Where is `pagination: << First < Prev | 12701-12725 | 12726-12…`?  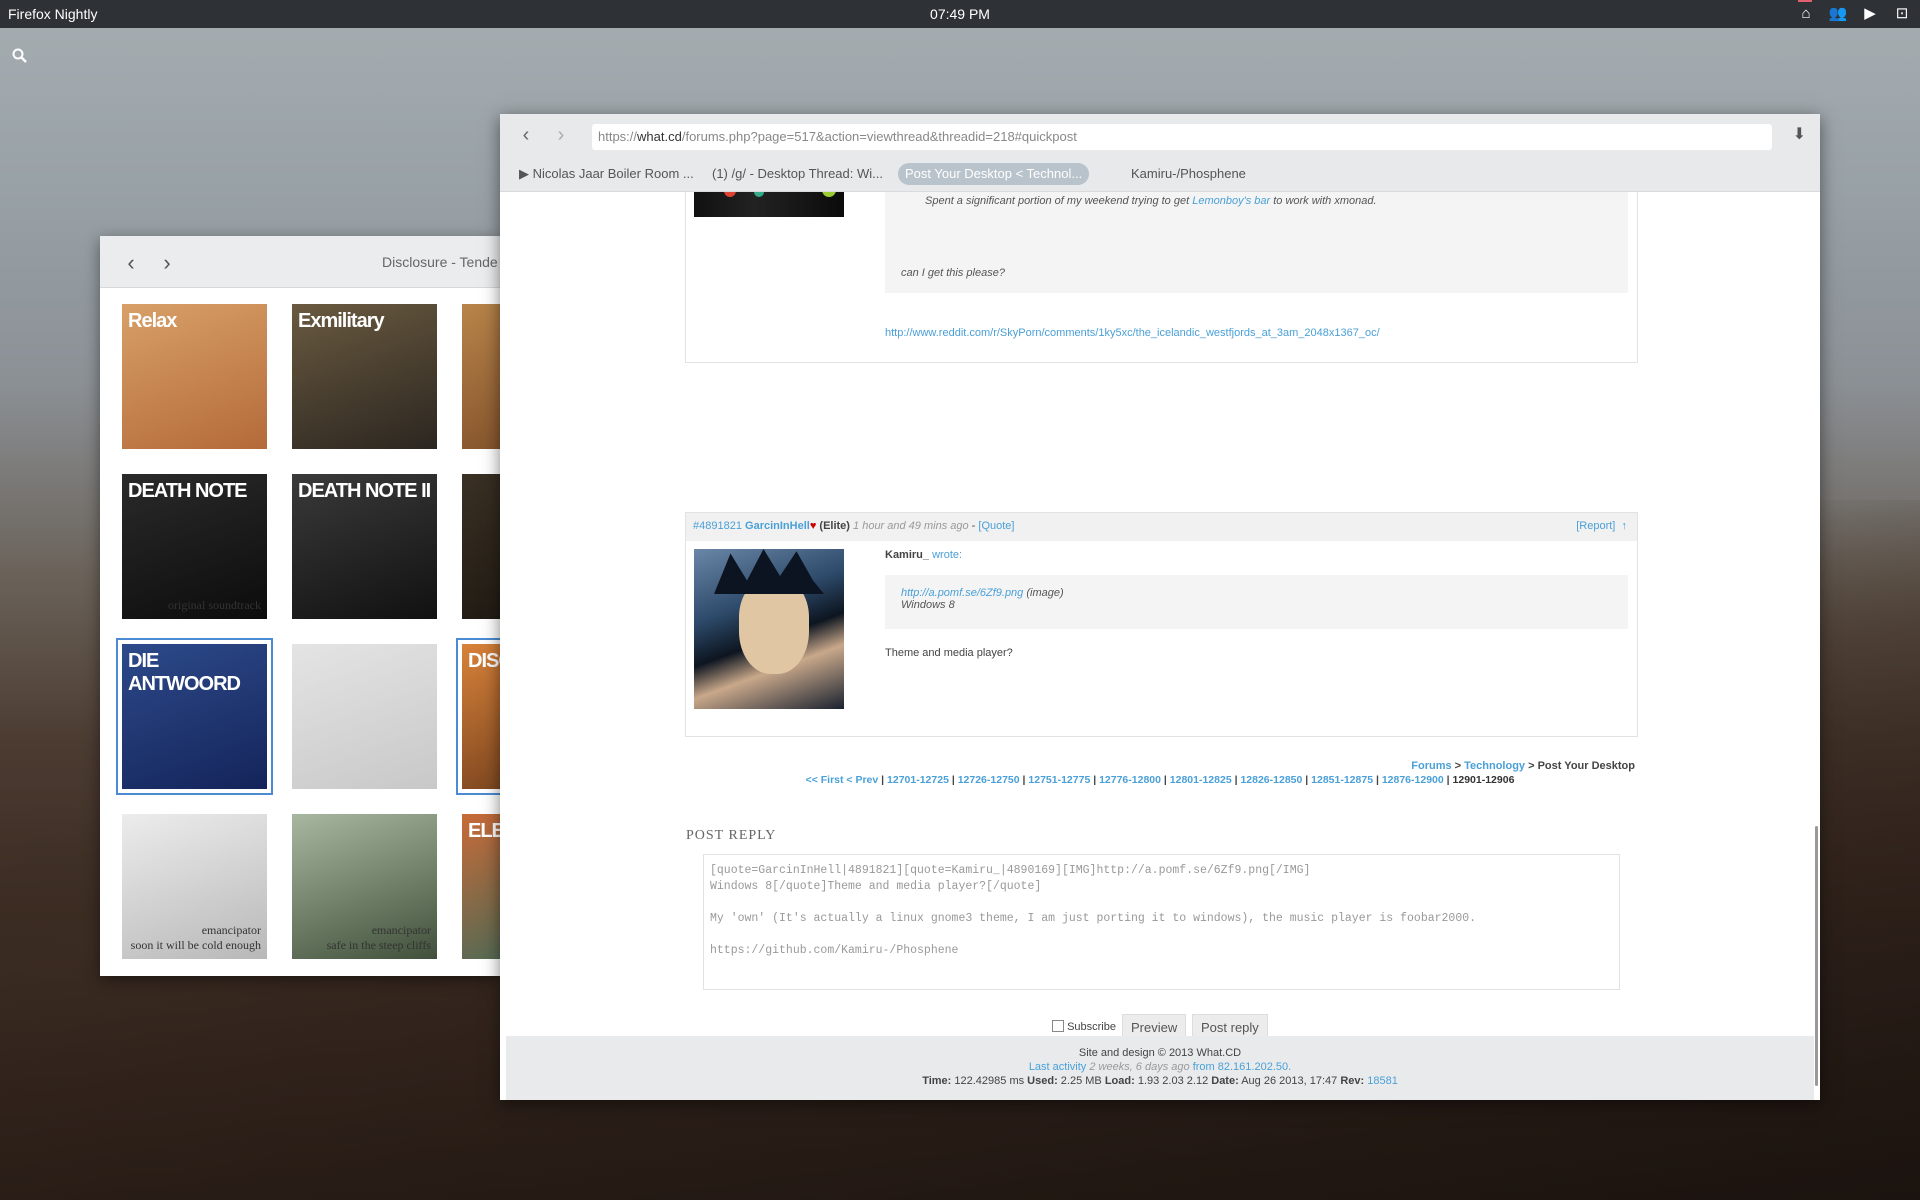 pagination: << First < Prev | 12701-12725 | 12726-12… is located at coordinates (1160, 780).